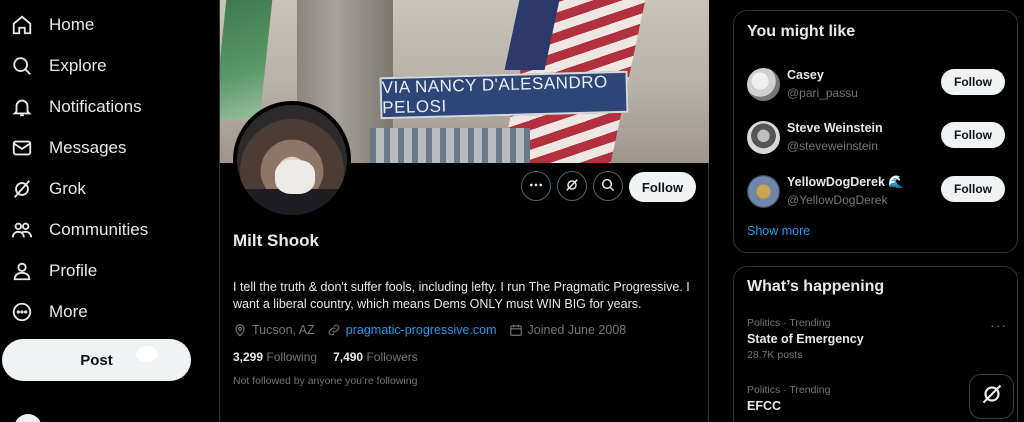 Image resolution: width=1024 pixels, height=422 pixels. I want to click on followers-count: 7,490, so click(348, 357).